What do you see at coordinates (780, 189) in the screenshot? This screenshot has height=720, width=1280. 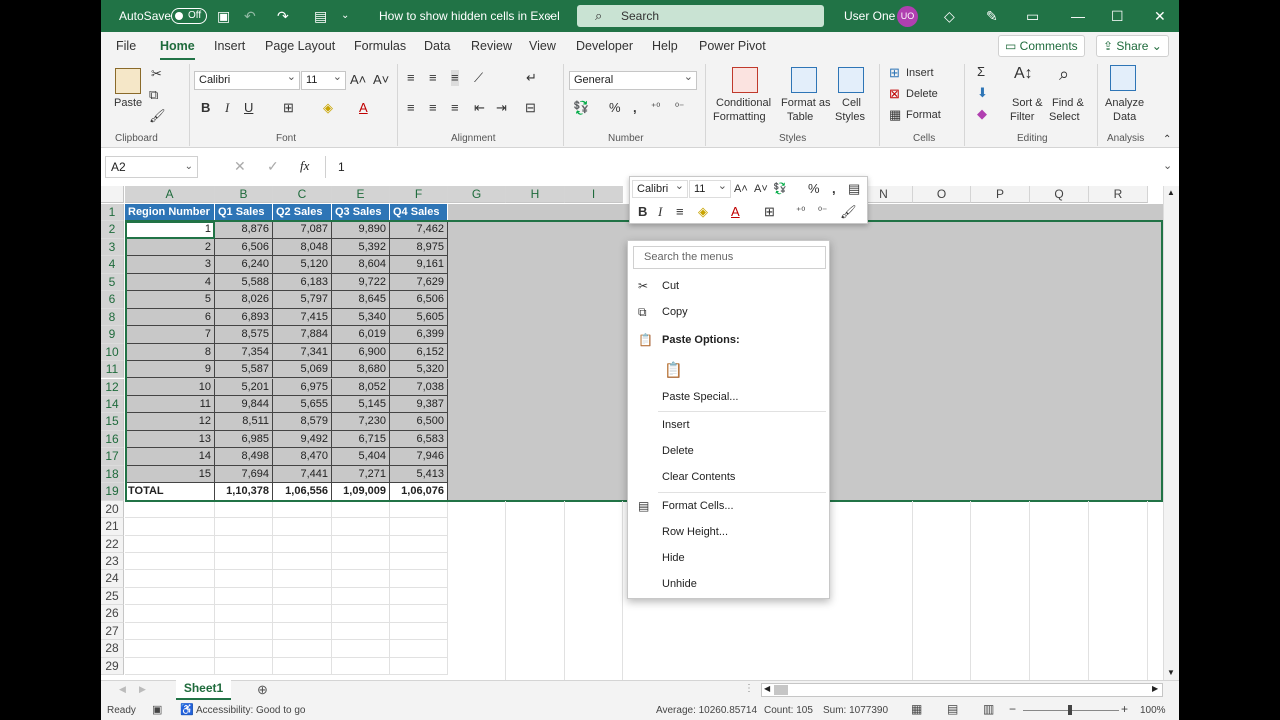 I see `mini-accounting-icon: 💱` at bounding box center [780, 189].